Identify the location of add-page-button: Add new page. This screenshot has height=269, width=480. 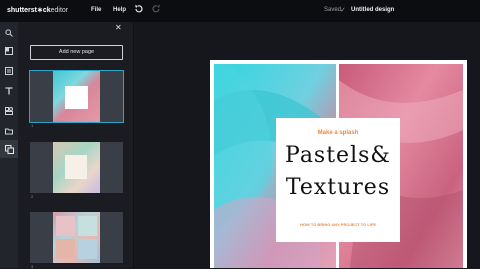
(76, 52).